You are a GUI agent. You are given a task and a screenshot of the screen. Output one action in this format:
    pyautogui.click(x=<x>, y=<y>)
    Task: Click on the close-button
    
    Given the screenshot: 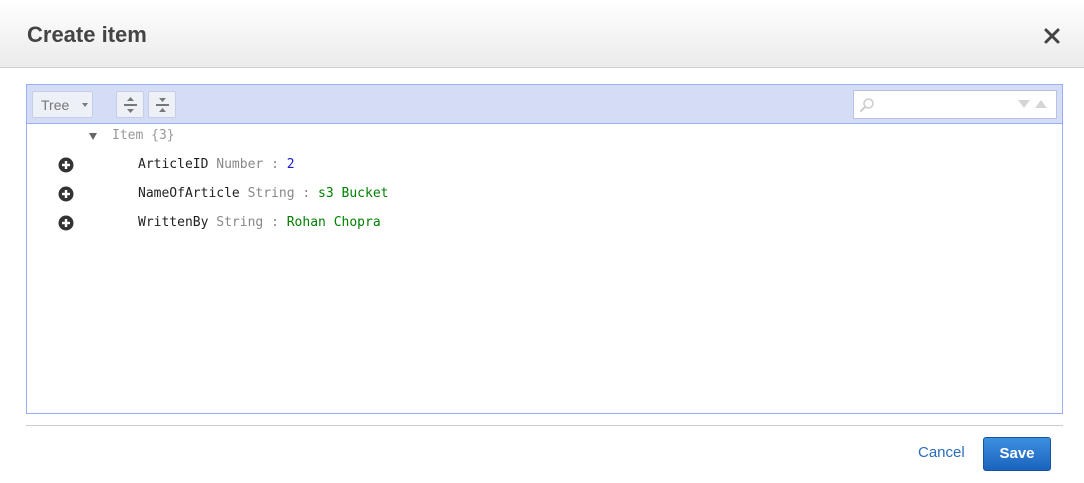 What is the action you would take?
    pyautogui.click(x=1052, y=36)
    